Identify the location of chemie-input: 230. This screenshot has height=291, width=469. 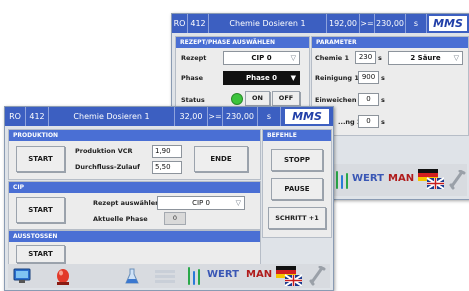
(365, 57).